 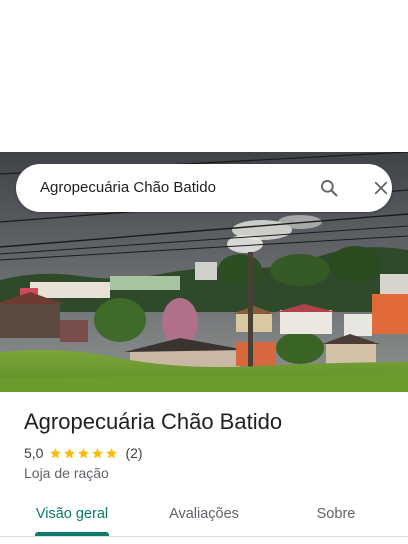 What do you see at coordinates (153, 421) in the screenshot?
I see `place-title: Agropecuária Chão Batido` at bounding box center [153, 421].